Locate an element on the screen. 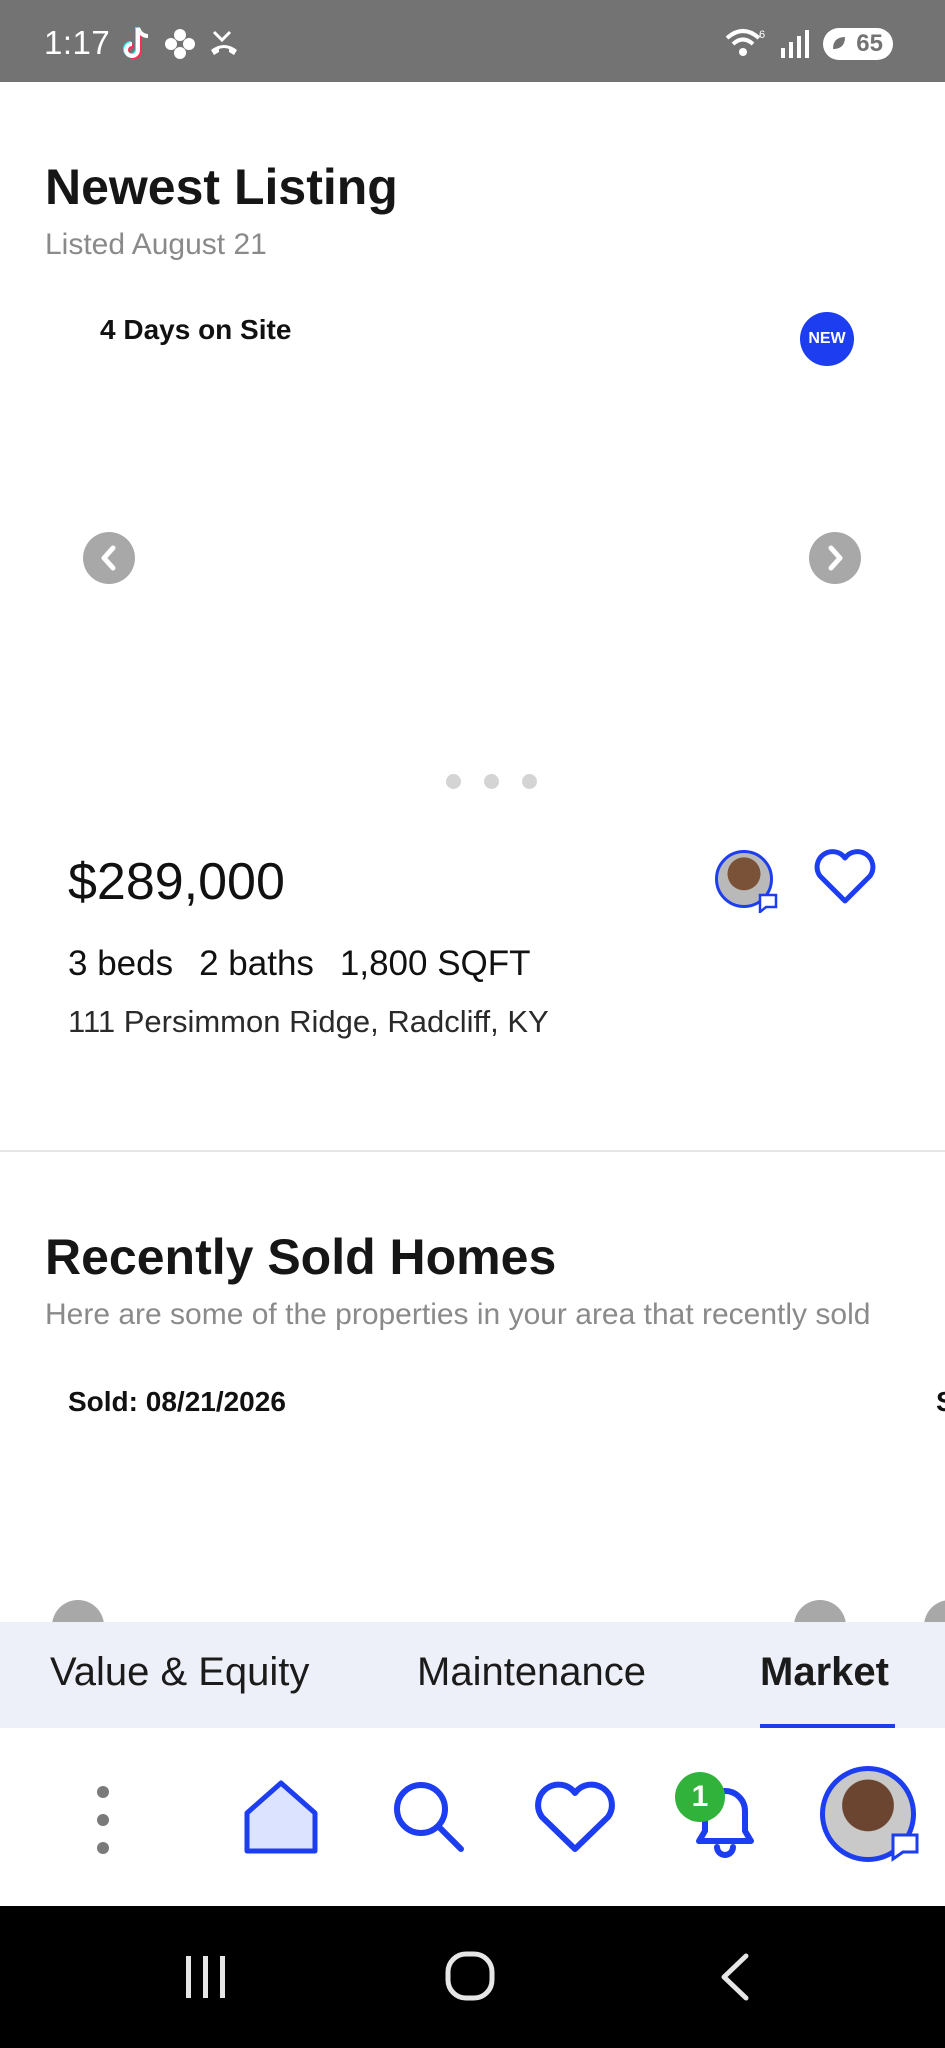  baths-count: 2 baths is located at coordinates (256, 963).